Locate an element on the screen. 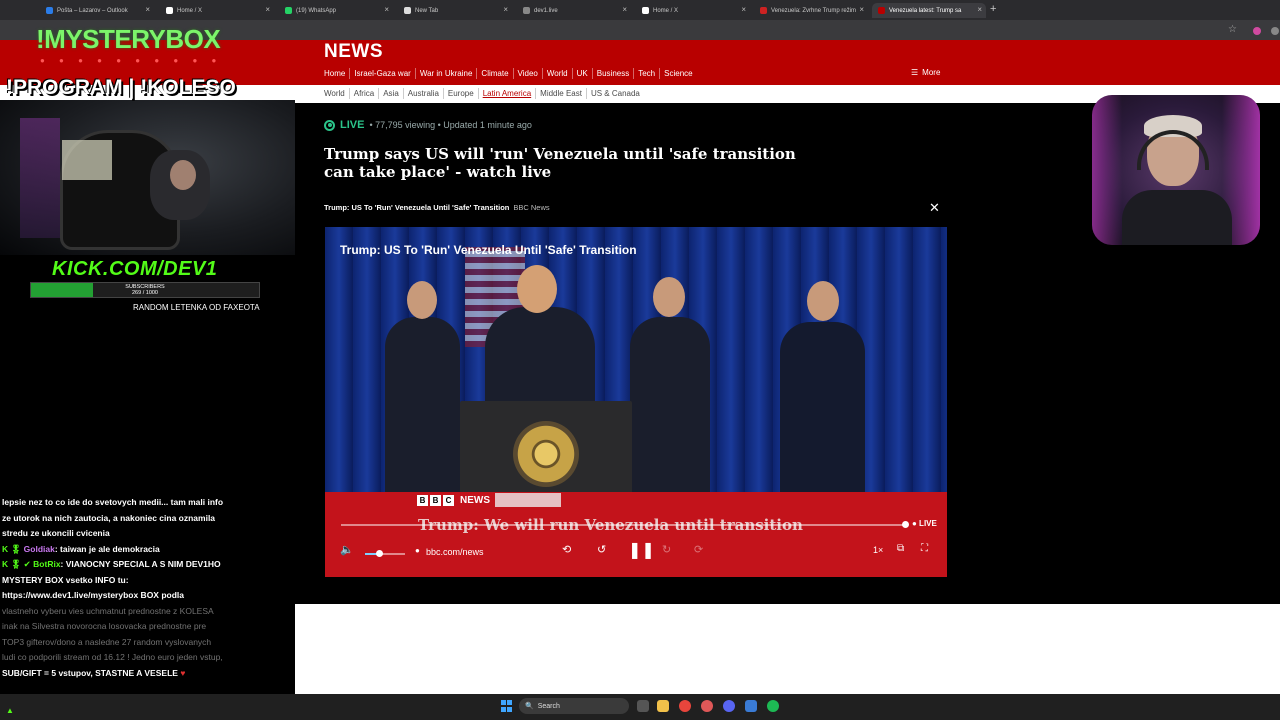 This screenshot has width=1280, height=720. live-indicator-icon is located at coordinates (329, 125).